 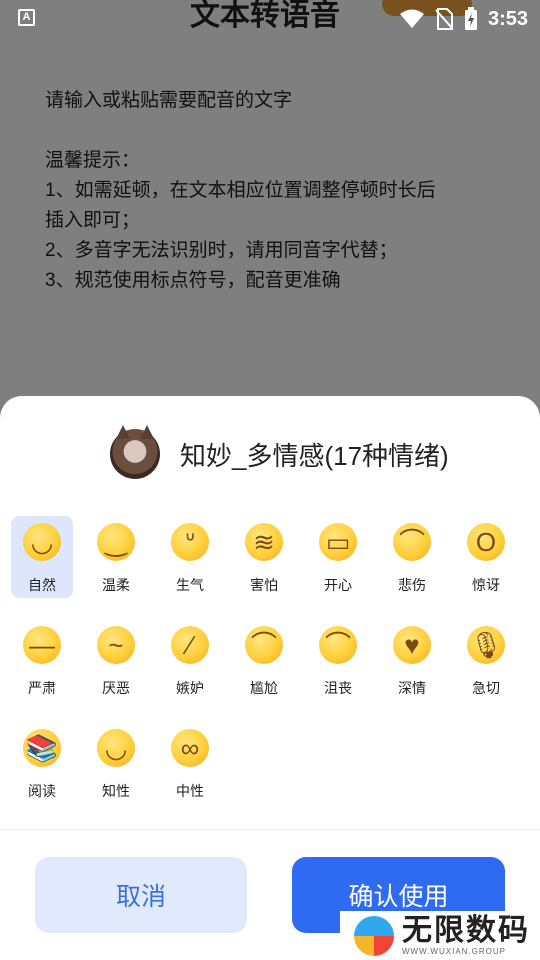 What do you see at coordinates (264, 585) in the screenshot?
I see `emotion-label: 害怕` at bounding box center [264, 585].